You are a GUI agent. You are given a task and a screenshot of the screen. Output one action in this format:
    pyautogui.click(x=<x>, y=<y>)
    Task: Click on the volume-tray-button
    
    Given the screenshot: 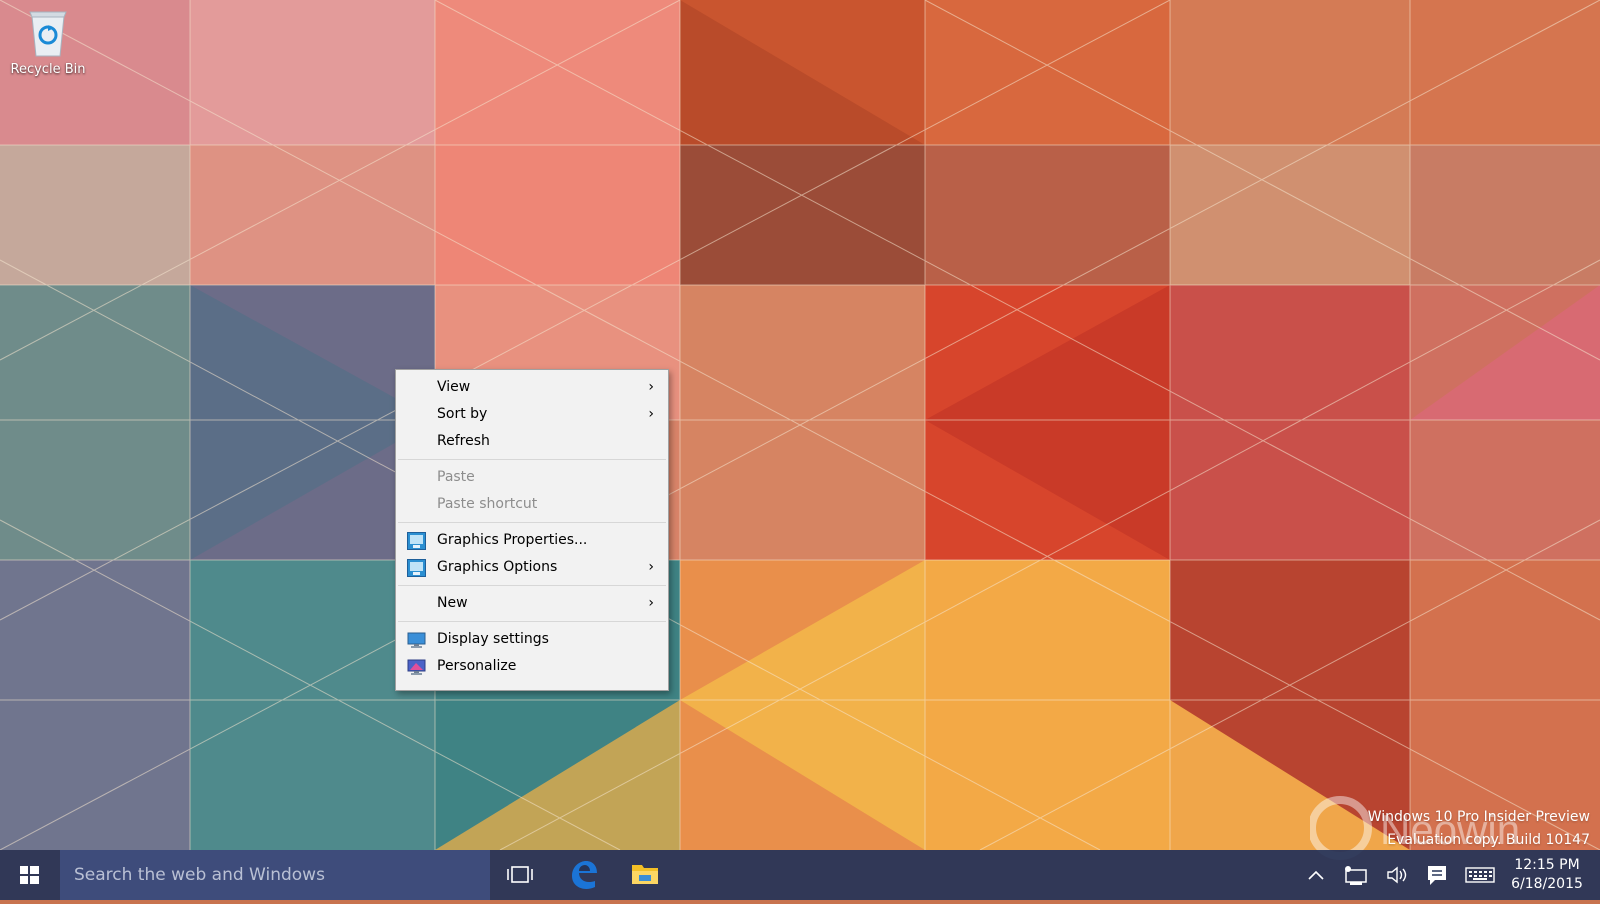 What is the action you would take?
    pyautogui.click(x=1396, y=875)
    